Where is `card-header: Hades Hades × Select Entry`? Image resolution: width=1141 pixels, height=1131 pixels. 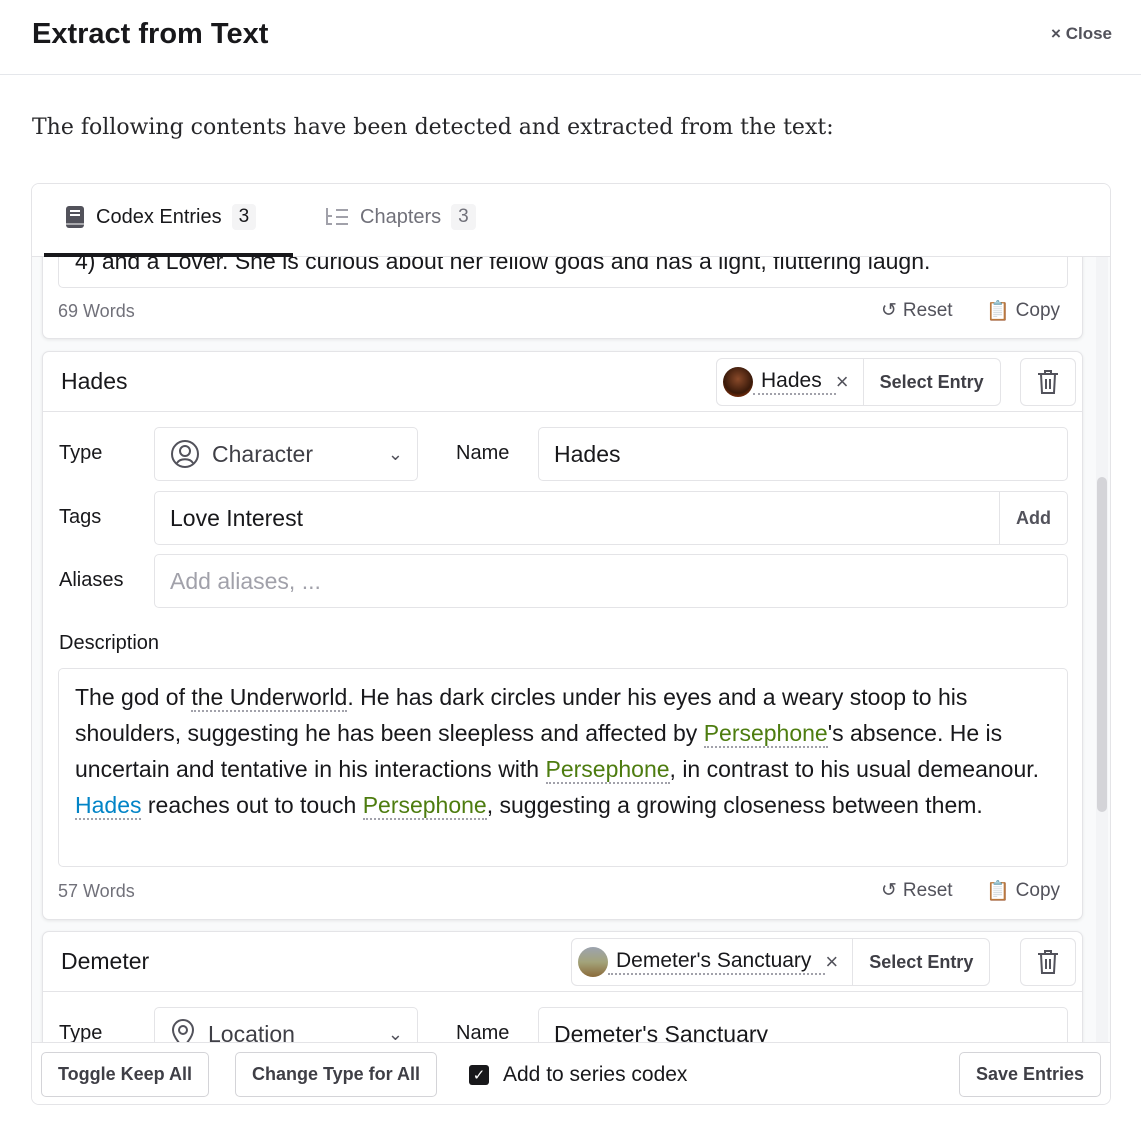 card-header: Hades Hades × Select Entry is located at coordinates (562, 382).